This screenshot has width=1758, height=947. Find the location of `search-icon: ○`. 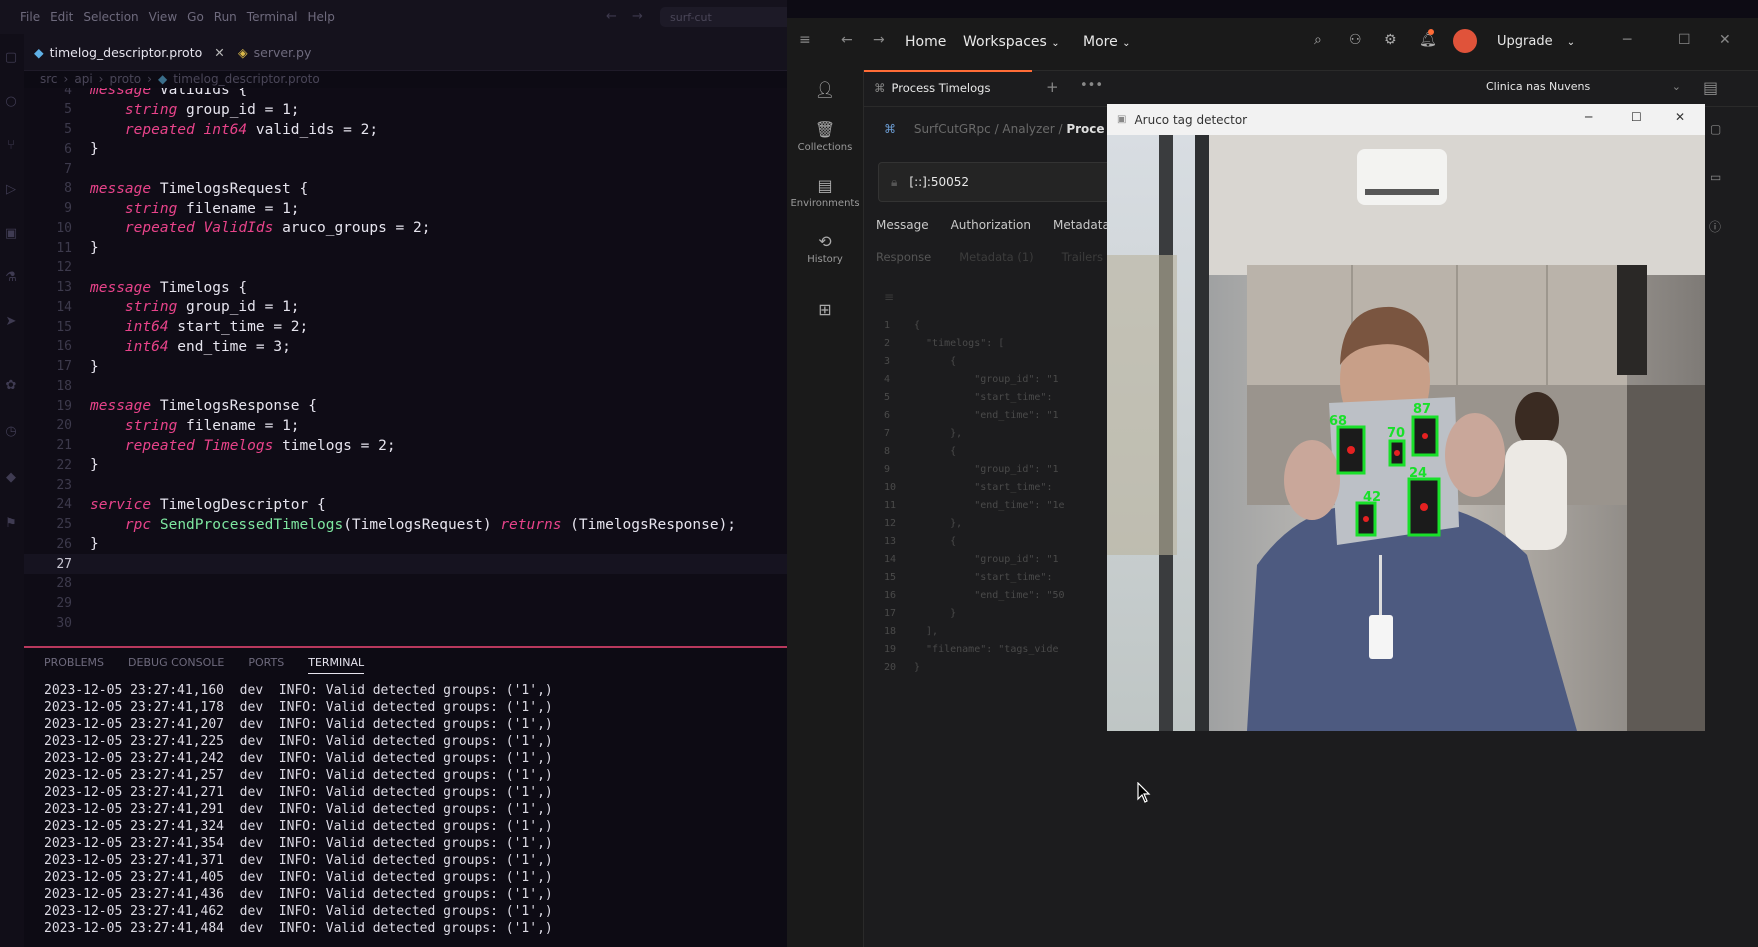

search-icon: ○ is located at coordinates (11, 102).